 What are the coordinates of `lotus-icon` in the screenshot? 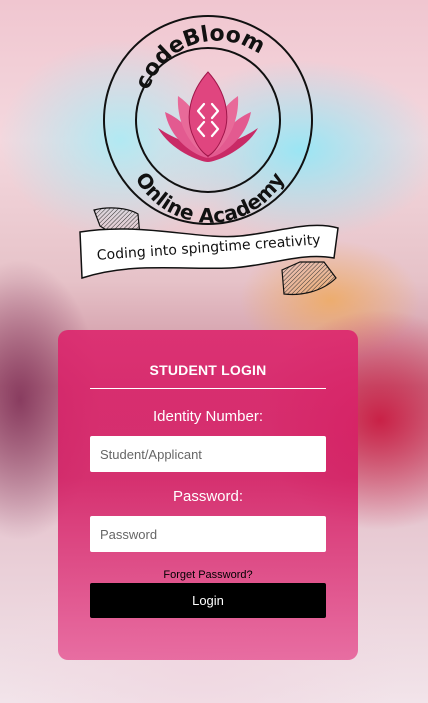 It's located at (208, 116).